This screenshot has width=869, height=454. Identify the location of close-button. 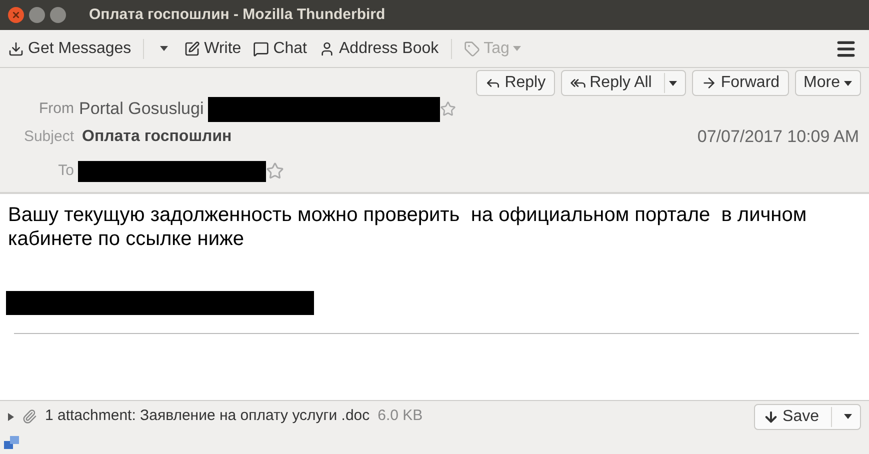
(16, 15).